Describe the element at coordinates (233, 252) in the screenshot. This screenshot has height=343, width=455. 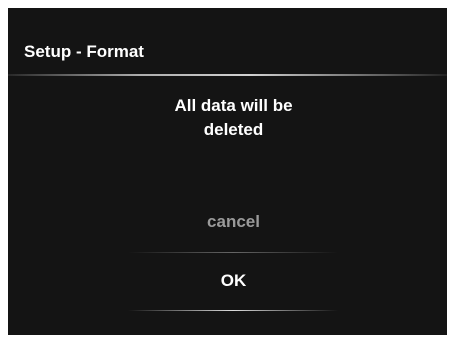
I see `option-divider-top` at that location.